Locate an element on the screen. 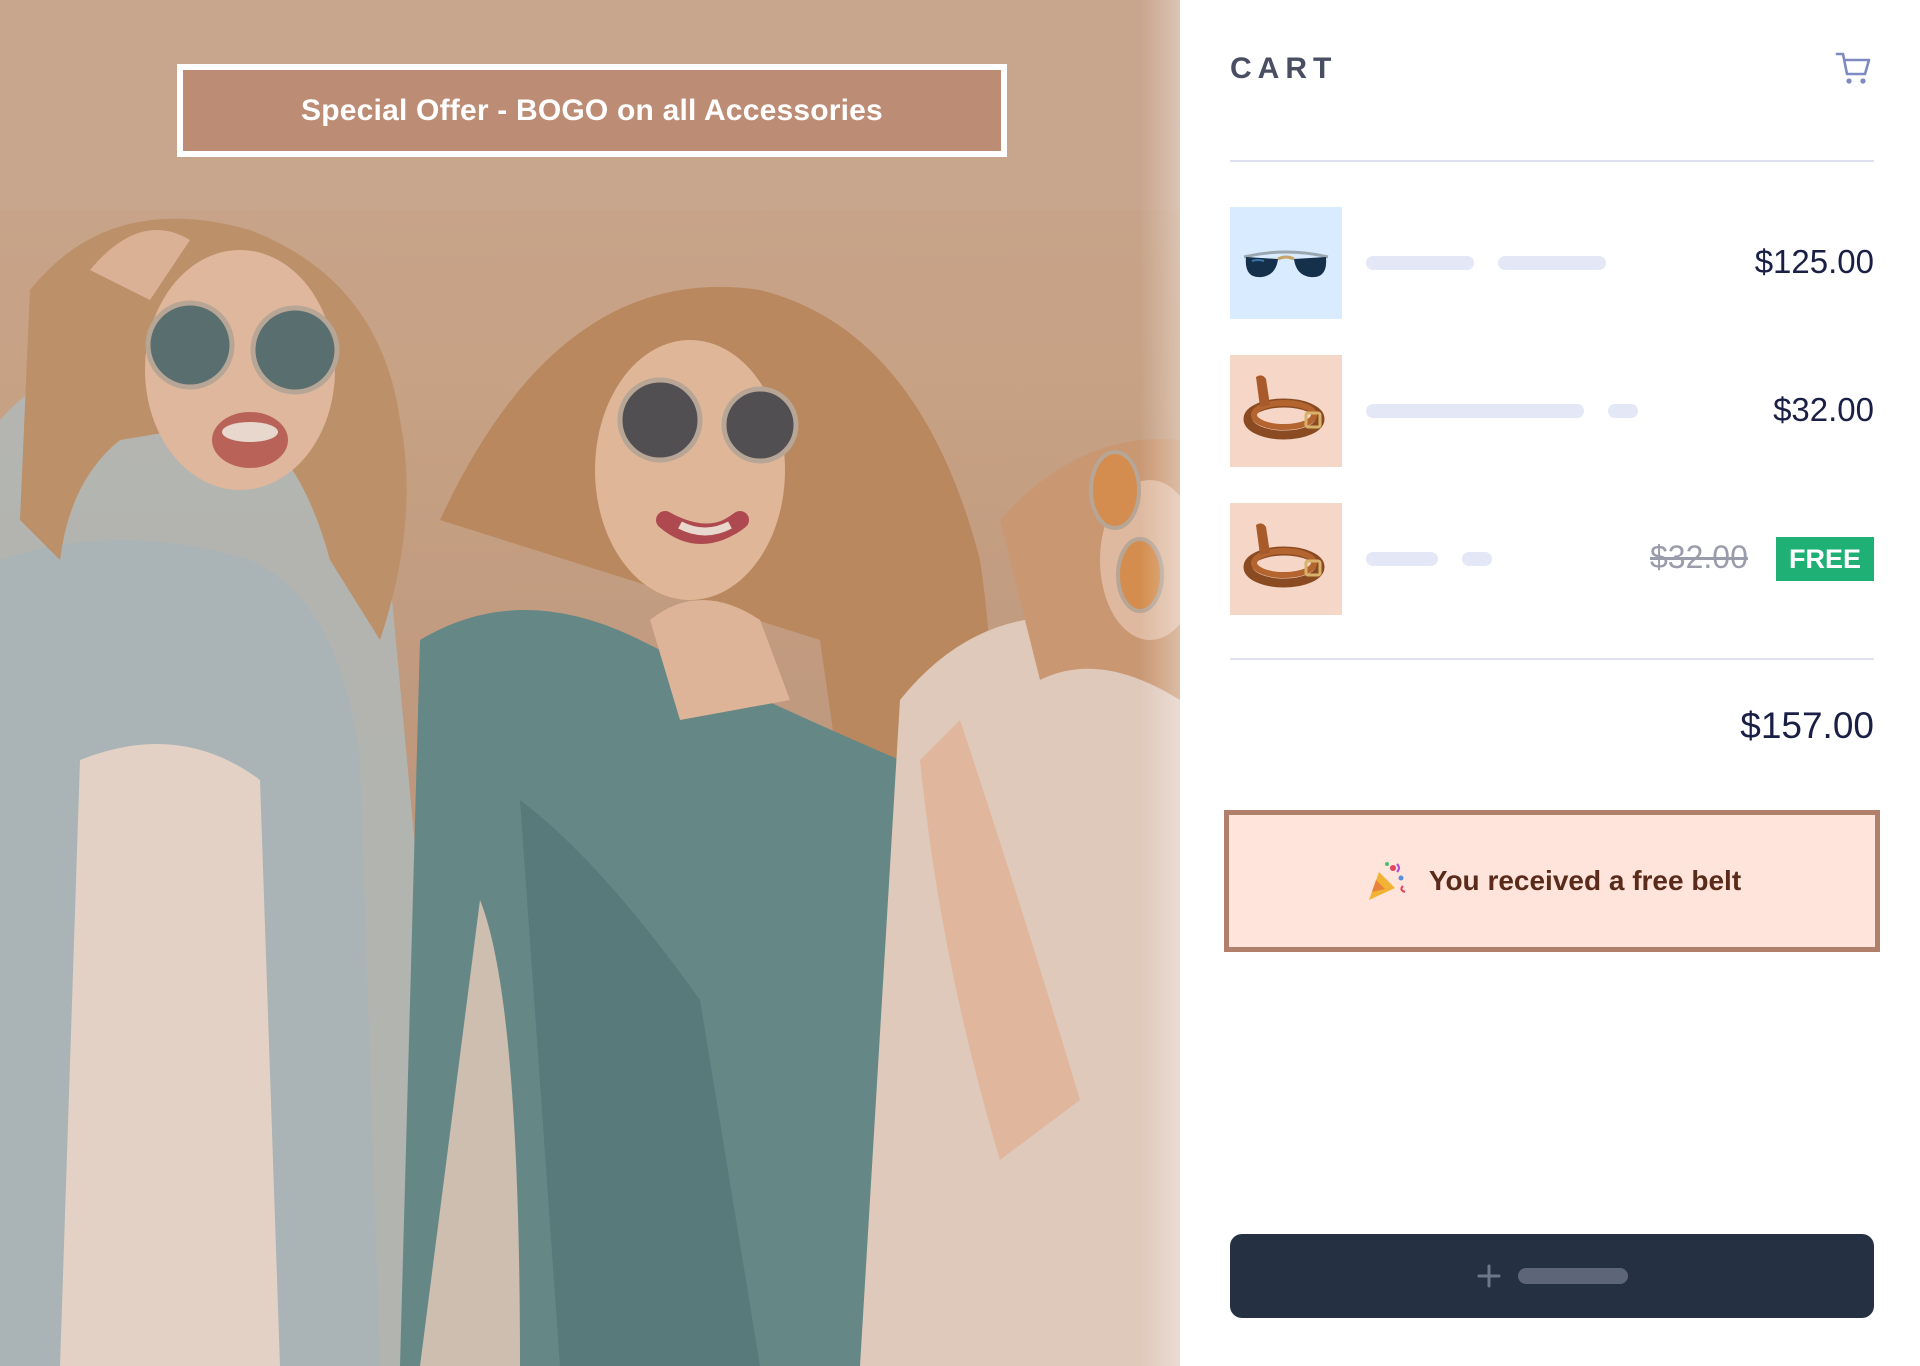 The width and height of the screenshot is (1920, 1366). sunglasses-icon is located at coordinates (1286, 264).